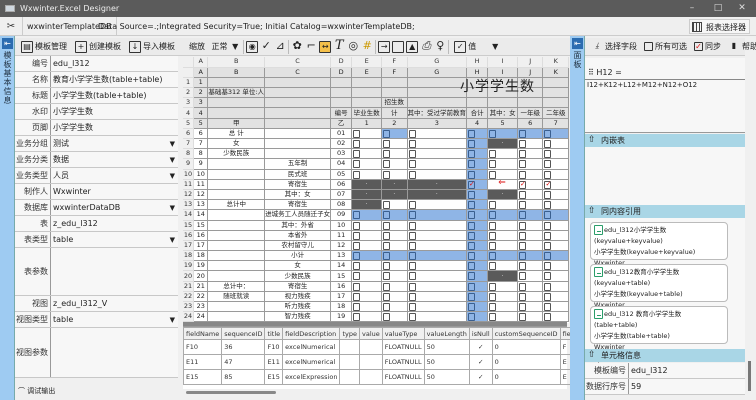  Describe the element at coordinates (437, 72) in the screenshot. I see `cell: G` at that location.